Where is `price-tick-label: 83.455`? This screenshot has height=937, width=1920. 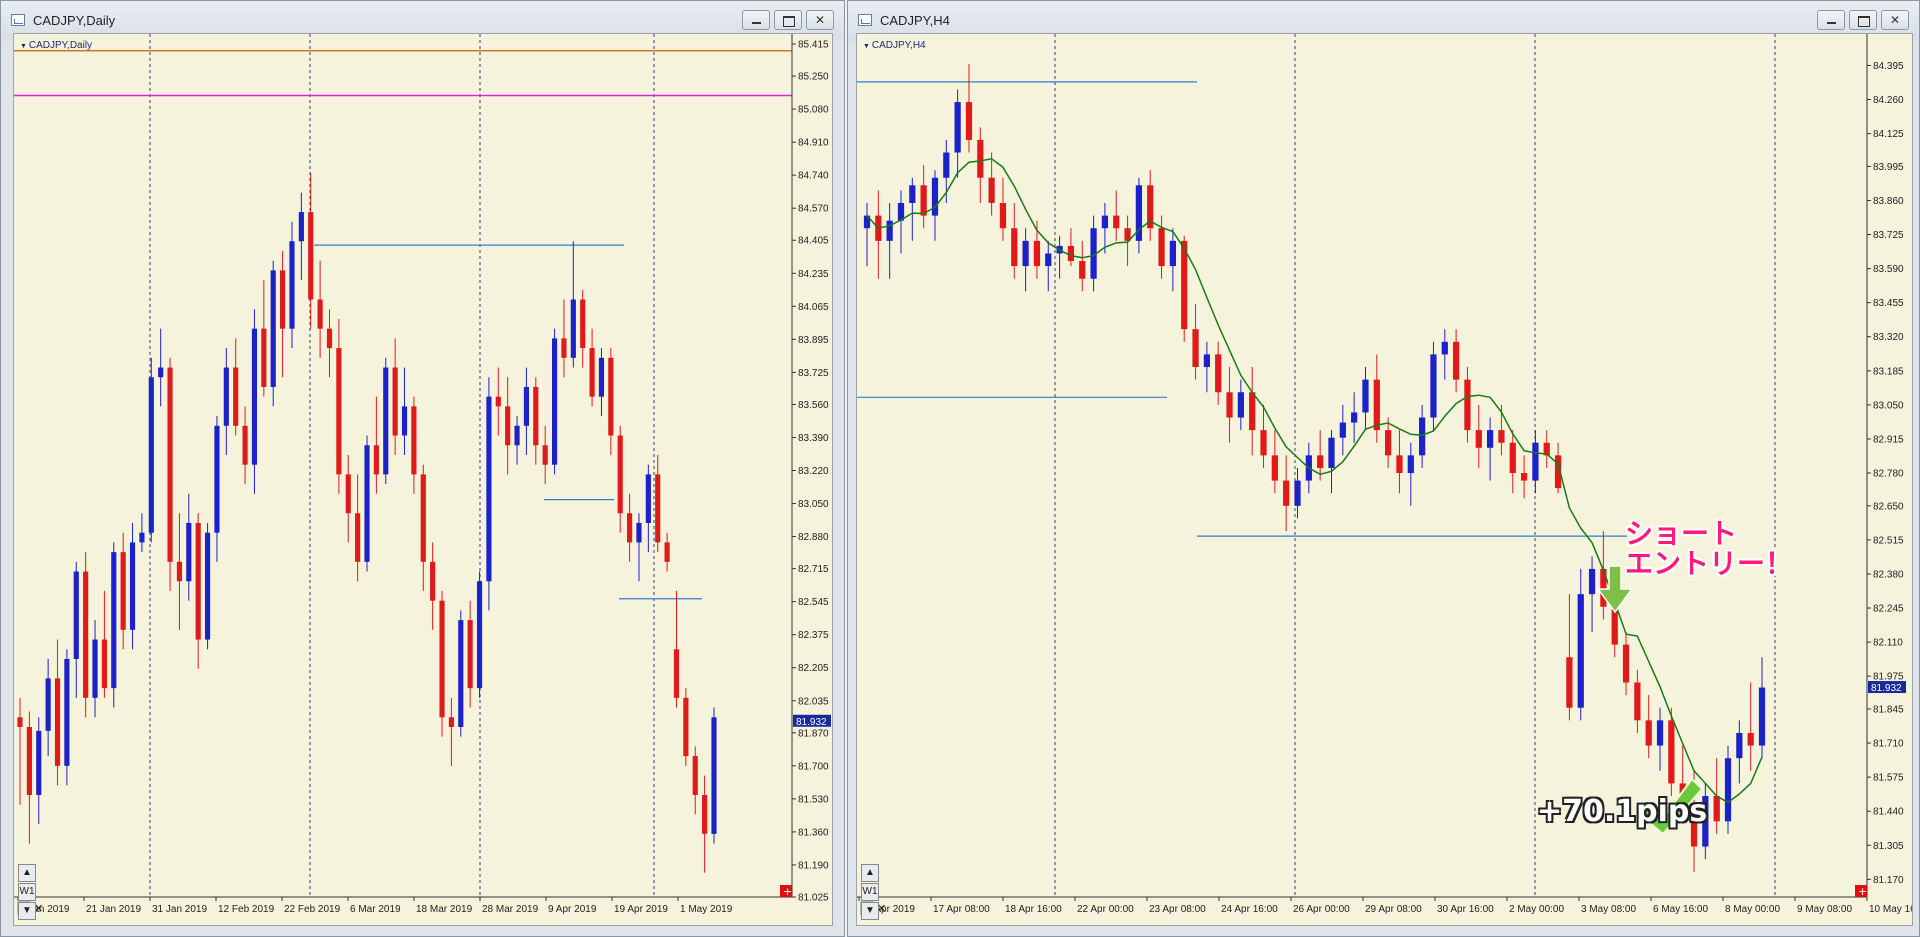
price-tick-label: 83.455 is located at coordinates (1888, 303).